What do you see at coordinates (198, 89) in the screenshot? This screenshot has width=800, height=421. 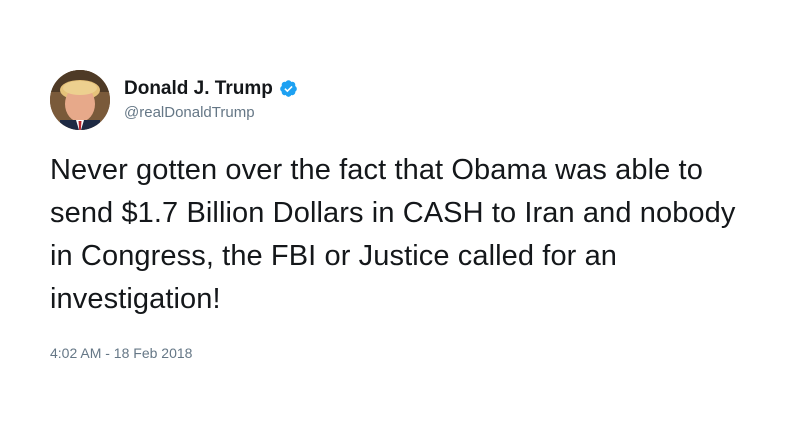 I see `display-name: Donald J. Trump` at bounding box center [198, 89].